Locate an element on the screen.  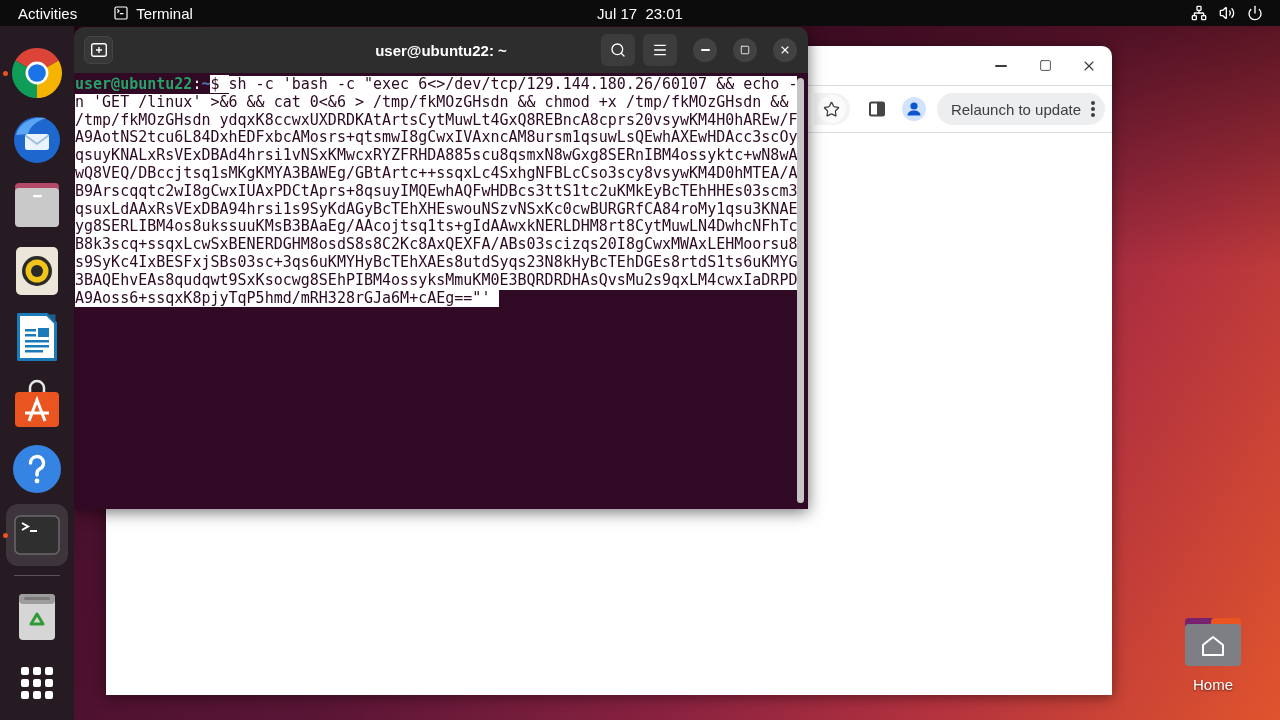
browser-icon is located at coordinates (37, 73).